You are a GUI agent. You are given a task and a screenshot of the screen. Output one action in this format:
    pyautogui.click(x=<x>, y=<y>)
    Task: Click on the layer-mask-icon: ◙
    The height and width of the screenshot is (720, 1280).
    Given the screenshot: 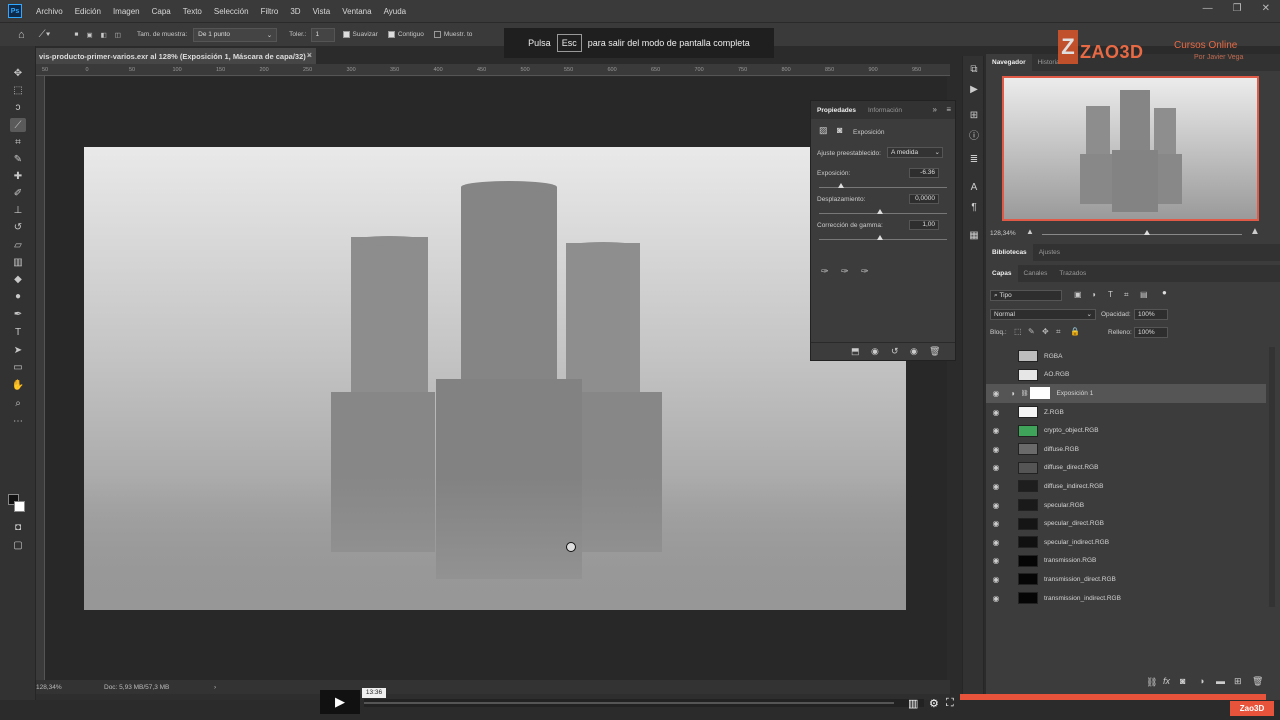 What is the action you would take?
    pyautogui.click(x=839, y=130)
    